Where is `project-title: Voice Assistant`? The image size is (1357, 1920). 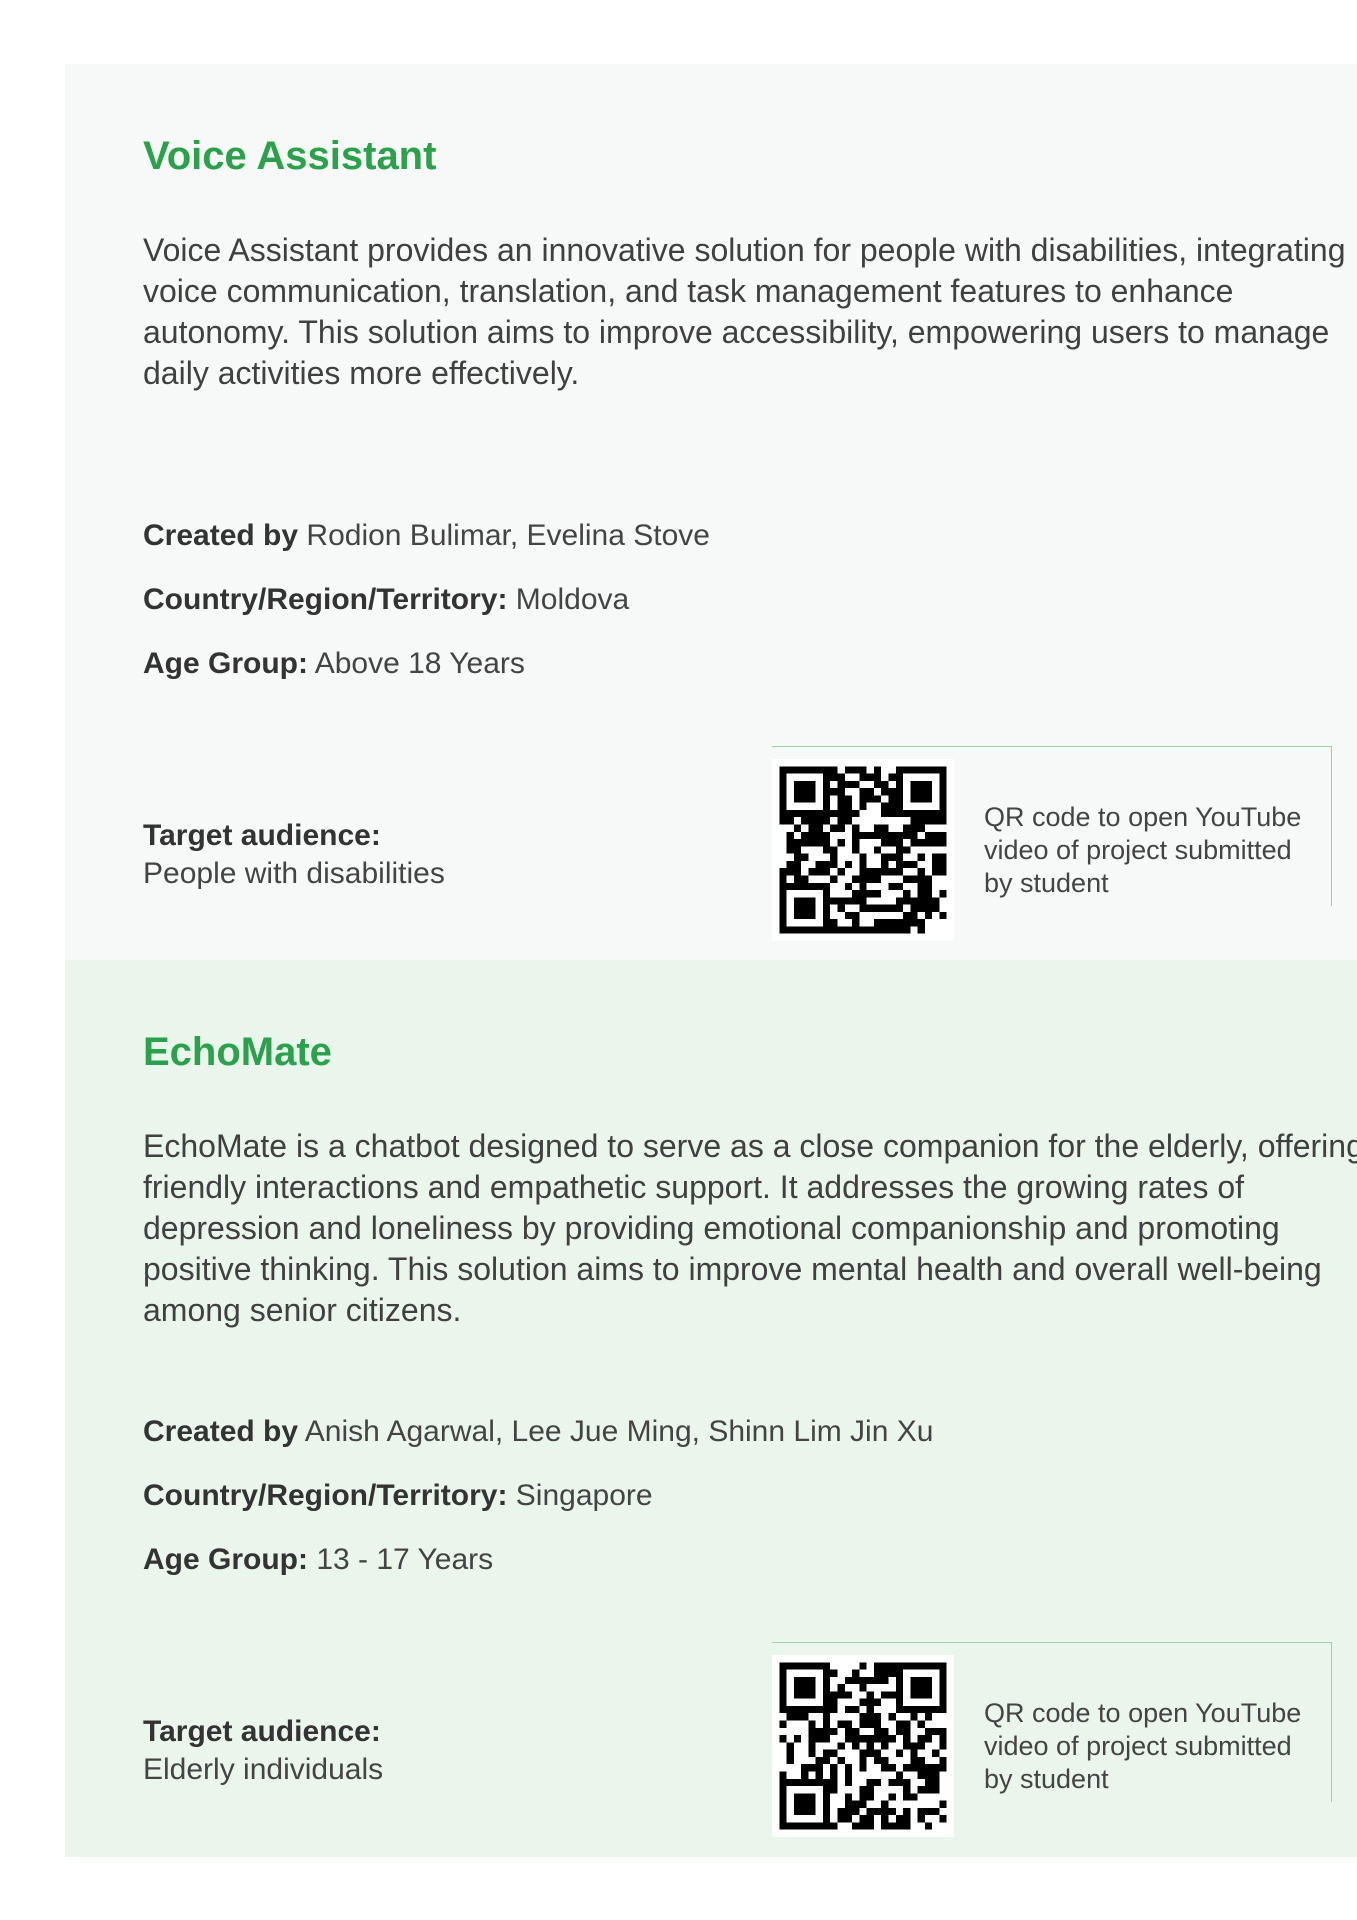 project-title: Voice Assistant is located at coordinates (290, 156).